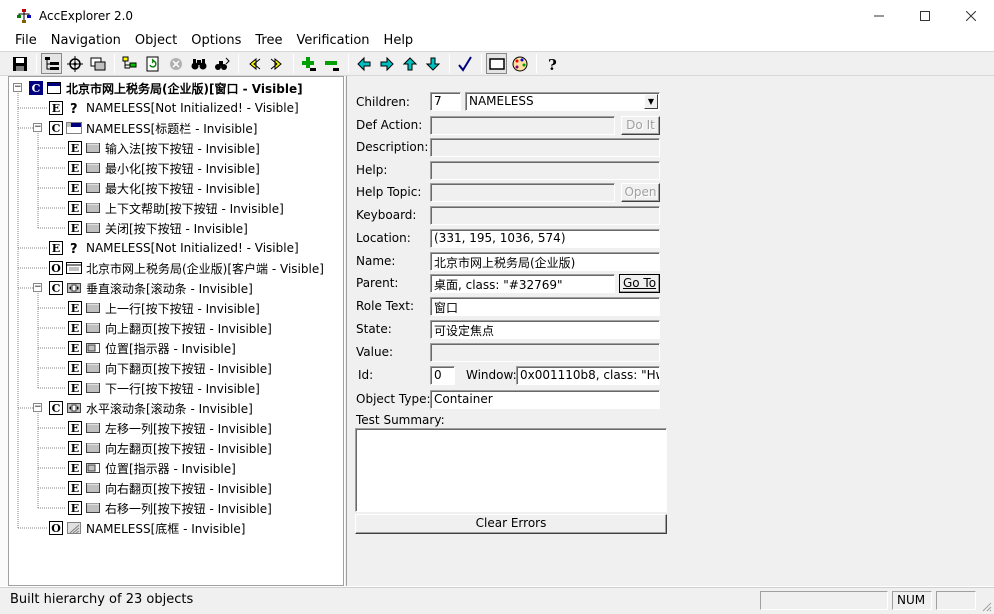  What do you see at coordinates (545, 238) in the screenshot?
I see `location-field: (331, 195, 1036, 574)` at bounding box center [545, 238].